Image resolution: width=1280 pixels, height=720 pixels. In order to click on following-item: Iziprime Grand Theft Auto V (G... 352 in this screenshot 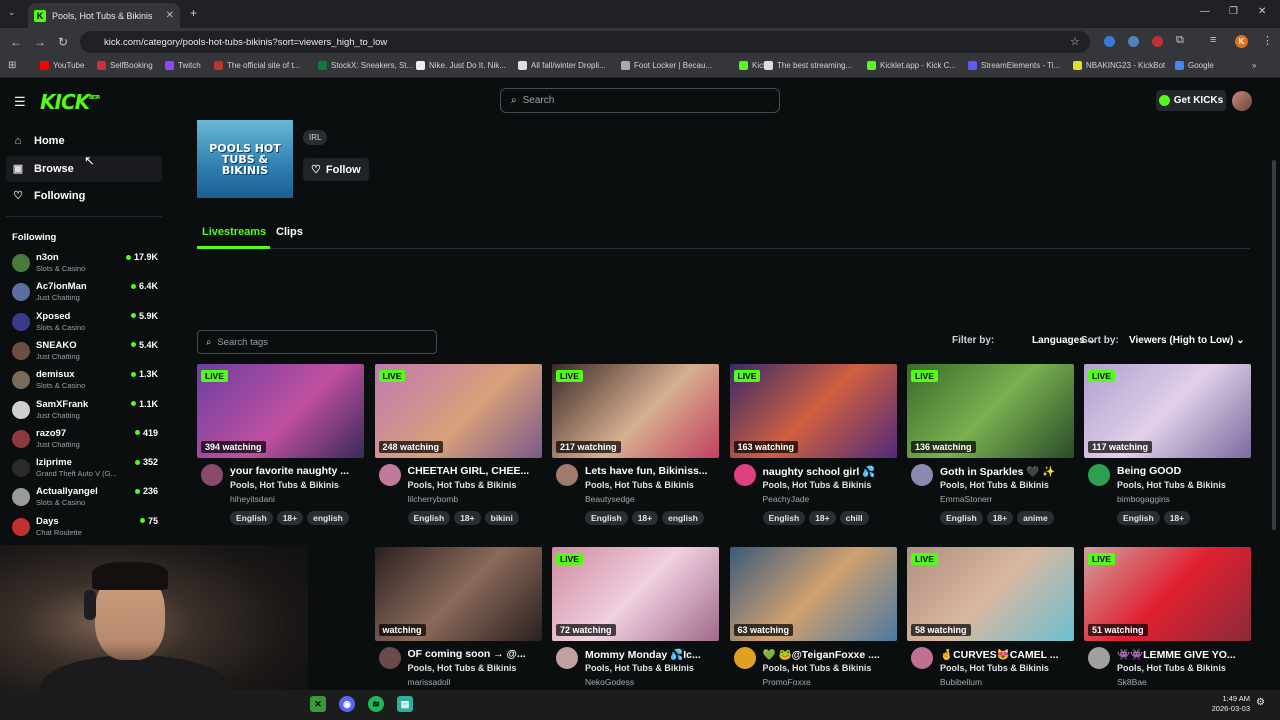, I will do `click(87, 470)`.